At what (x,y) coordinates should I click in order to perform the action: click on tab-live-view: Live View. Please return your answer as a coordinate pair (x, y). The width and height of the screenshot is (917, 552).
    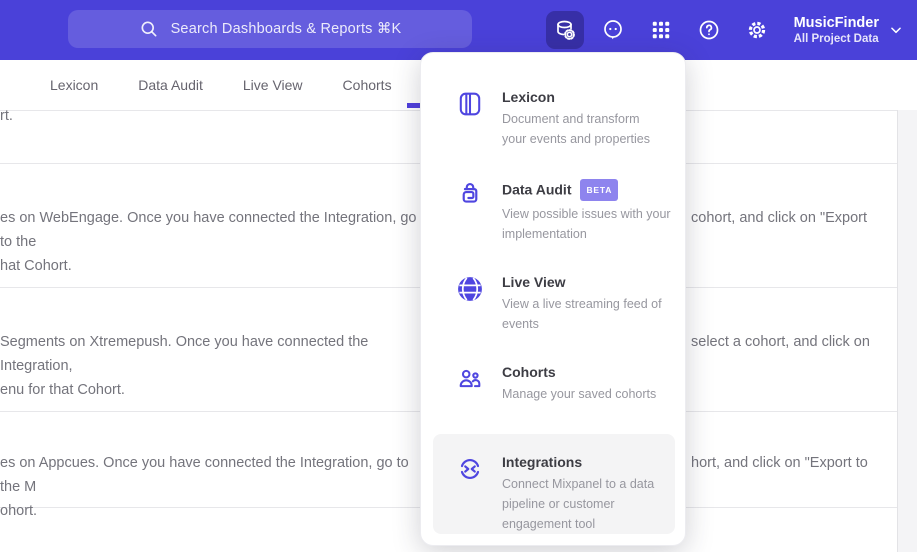
    Looking at the image, I should click on (273, 85).